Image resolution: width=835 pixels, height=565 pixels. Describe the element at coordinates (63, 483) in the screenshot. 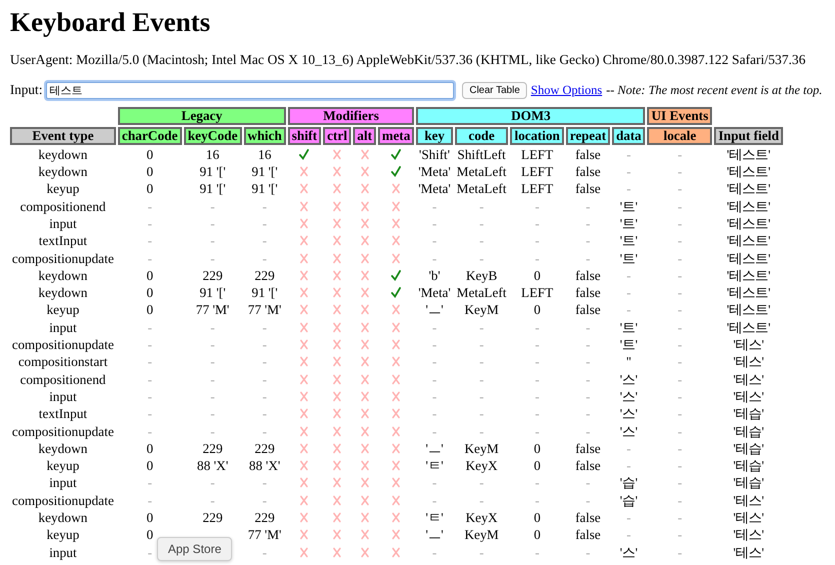

I see `table-cell-text: input` at that location.